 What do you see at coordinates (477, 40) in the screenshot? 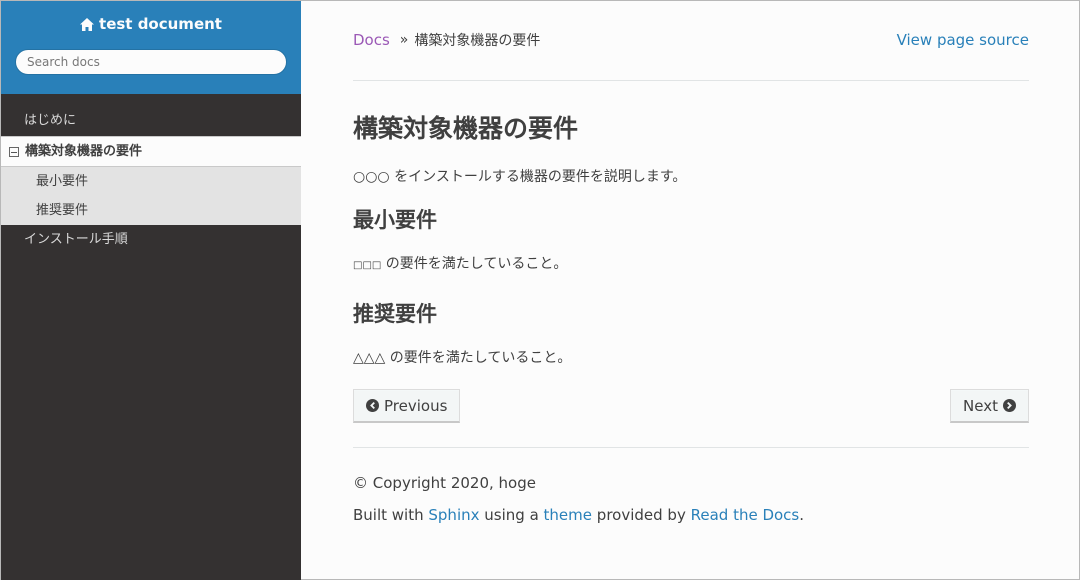
I see `breadcrumb-current: 構築対象機器の要件` at bounding box center [477, 40].